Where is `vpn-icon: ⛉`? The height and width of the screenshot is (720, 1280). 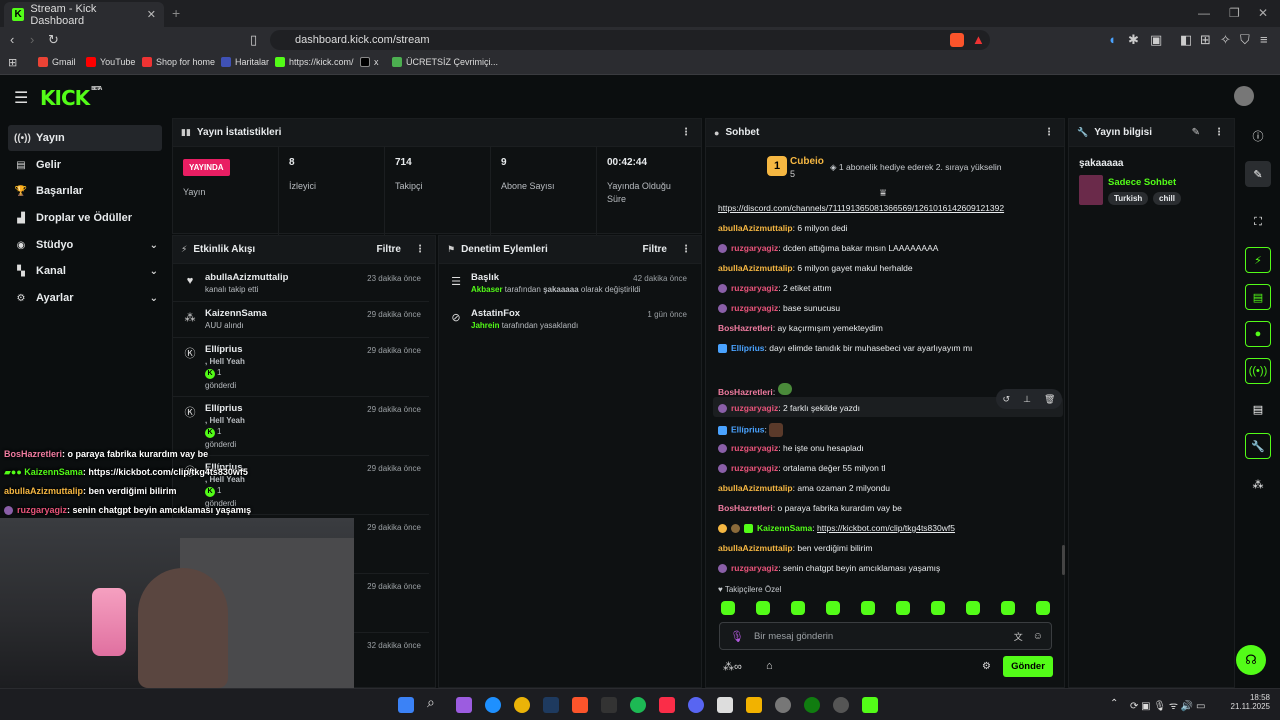
vpn-icon: ⛉ is located at coordinates (1245, 40).